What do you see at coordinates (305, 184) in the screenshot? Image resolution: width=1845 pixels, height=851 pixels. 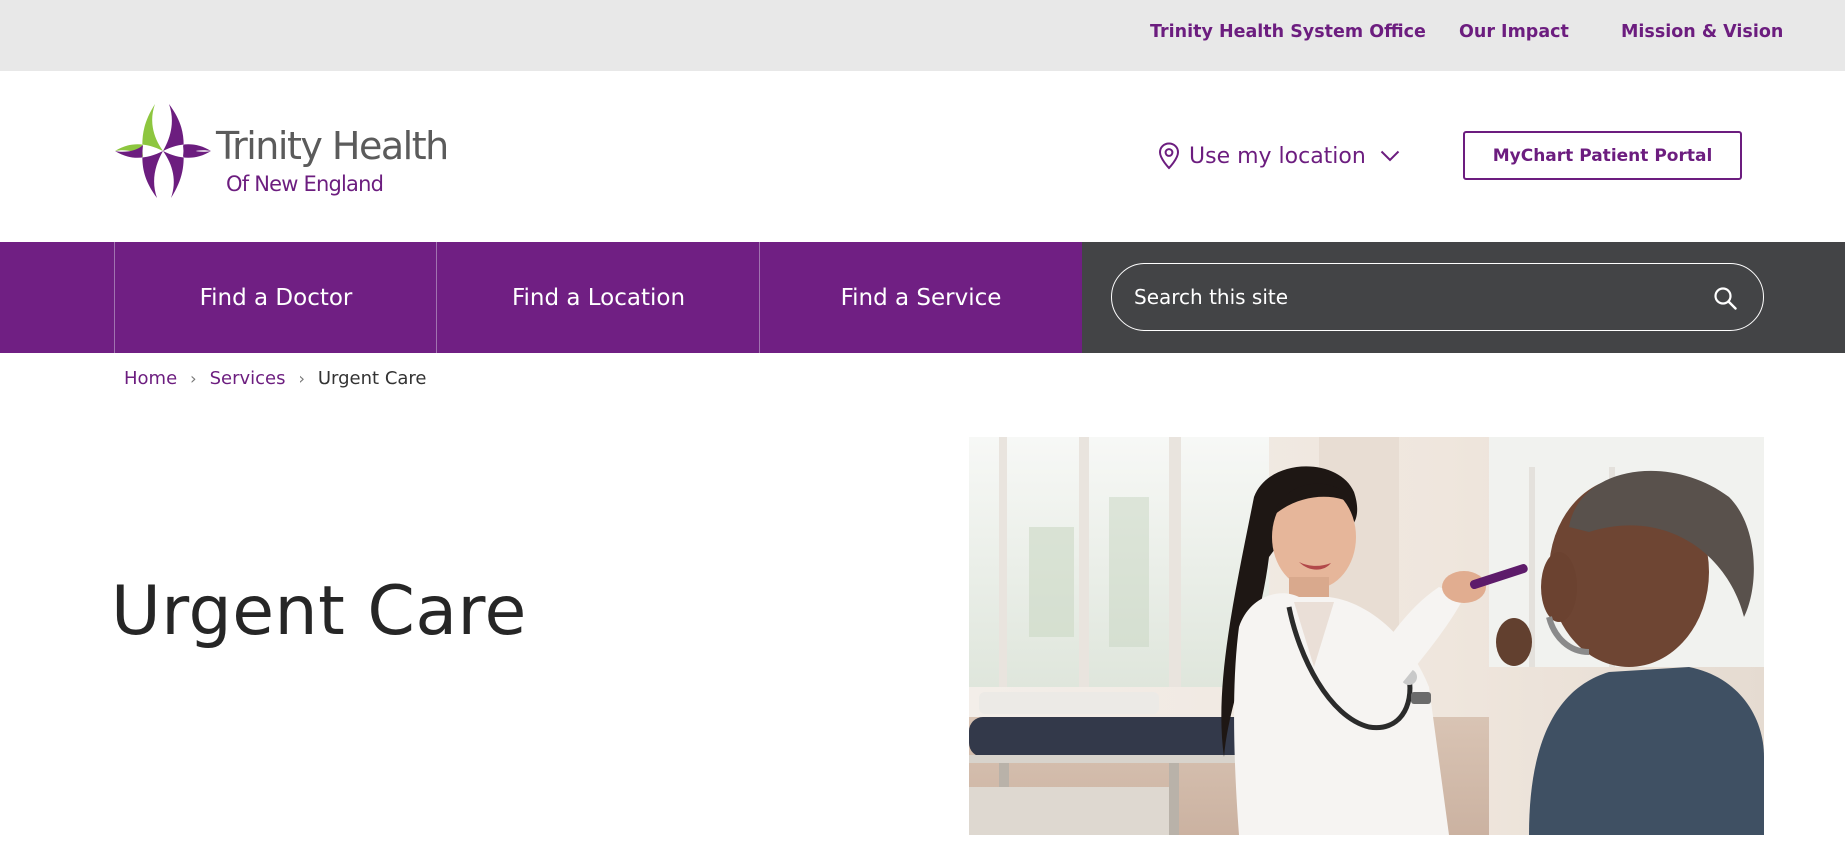 I see `logo-region: Of New England` at bounding box center [305, 184].